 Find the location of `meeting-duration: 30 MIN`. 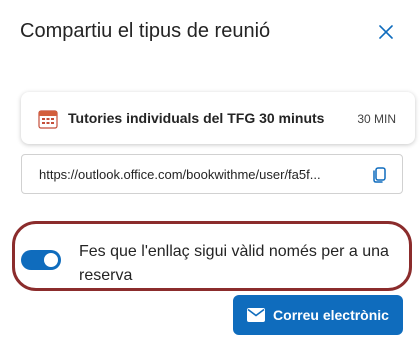

meeting-duration: 30 MIN is located at coordinates (376, 119).